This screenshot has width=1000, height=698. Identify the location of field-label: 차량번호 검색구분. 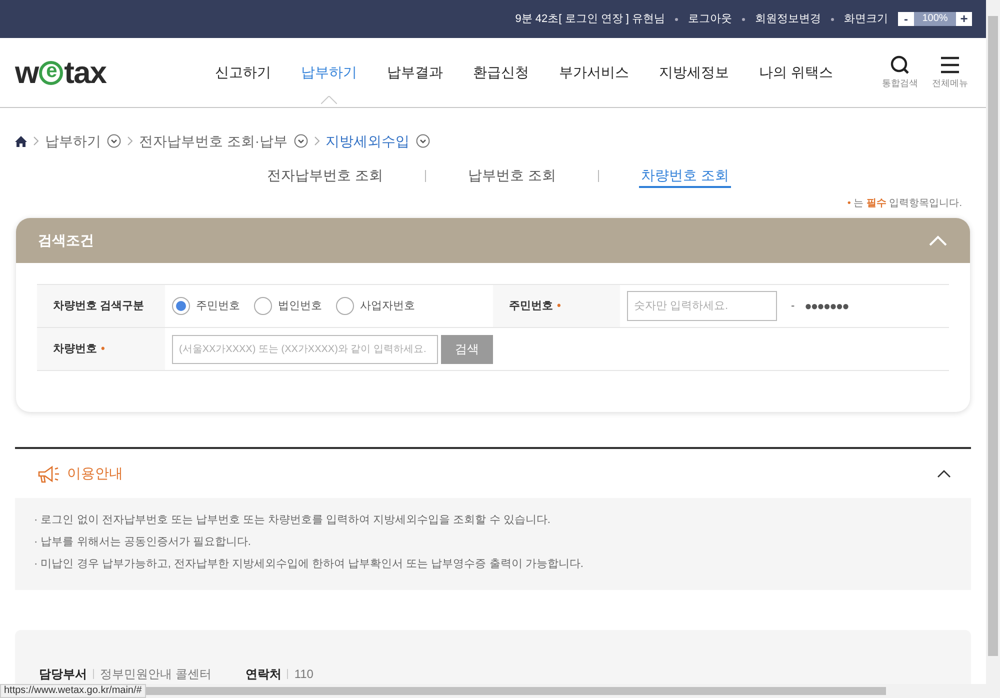
(101, 306).